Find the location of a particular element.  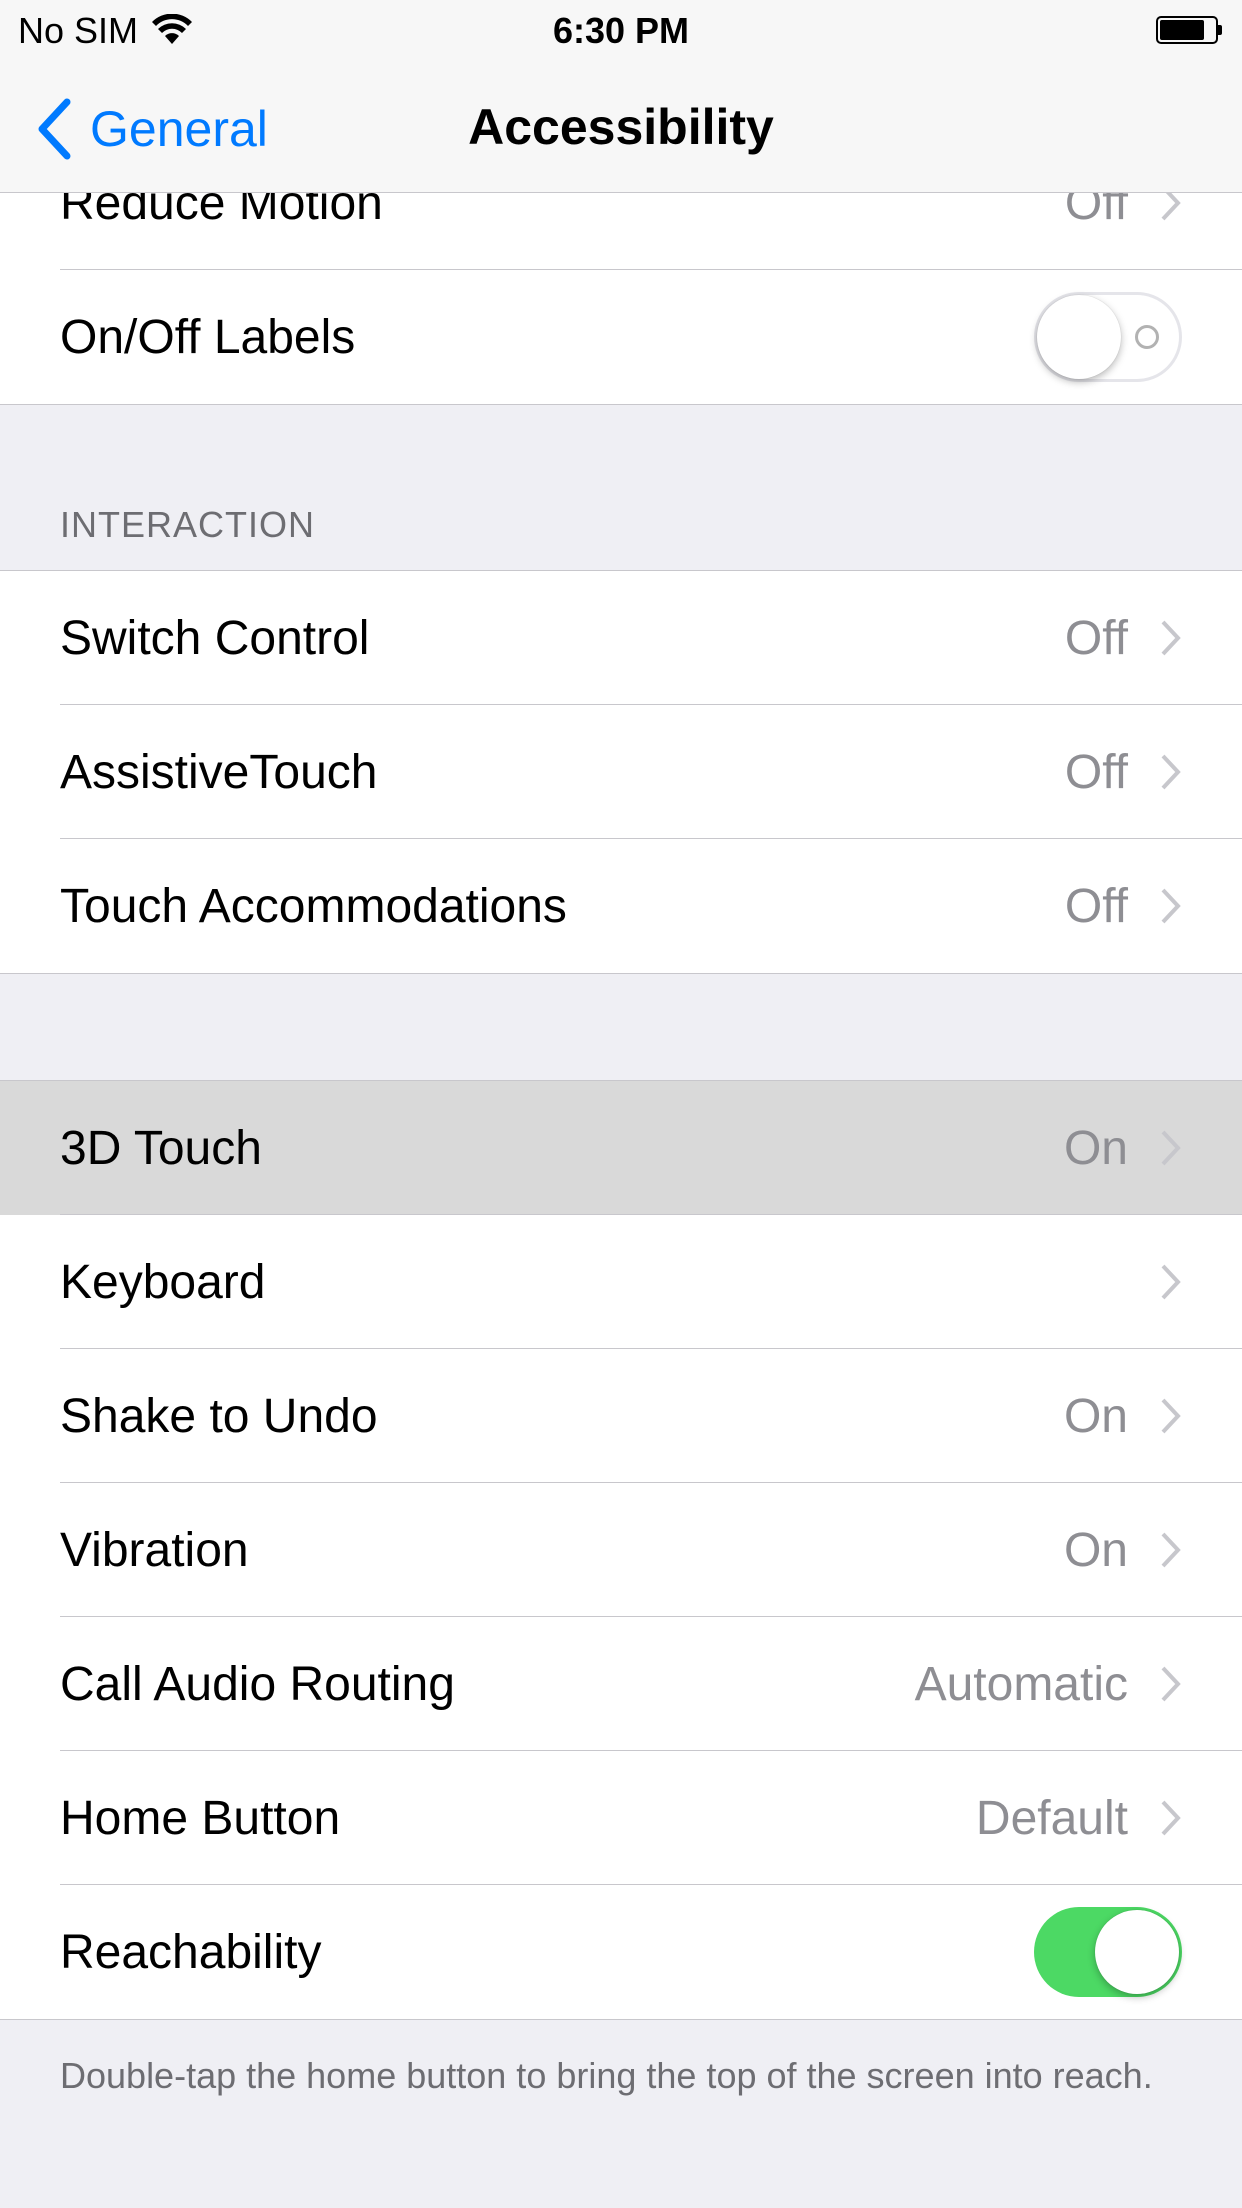

row-label: Keyboard is located at coordinates (163, 1282).